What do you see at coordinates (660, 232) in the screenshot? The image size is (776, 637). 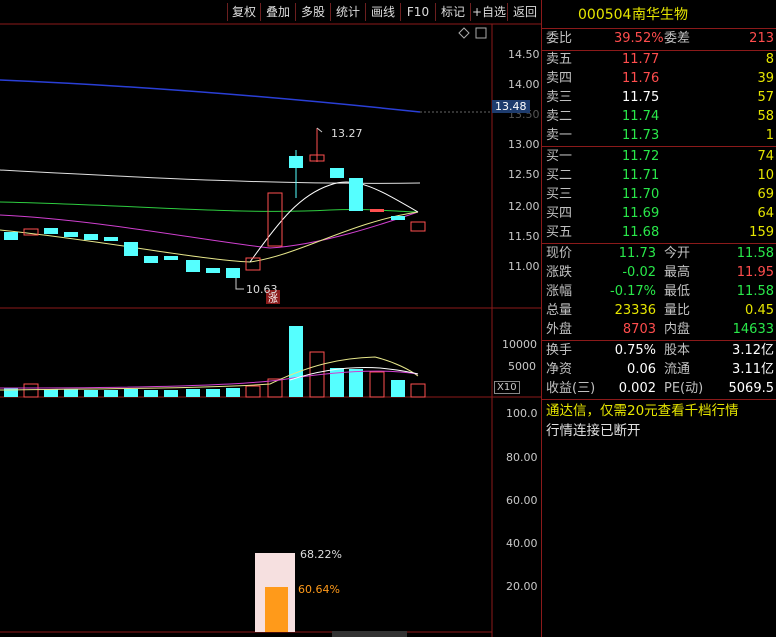 I see `buy-row: 买五 11.68 159` at bounding box center [660, 232].